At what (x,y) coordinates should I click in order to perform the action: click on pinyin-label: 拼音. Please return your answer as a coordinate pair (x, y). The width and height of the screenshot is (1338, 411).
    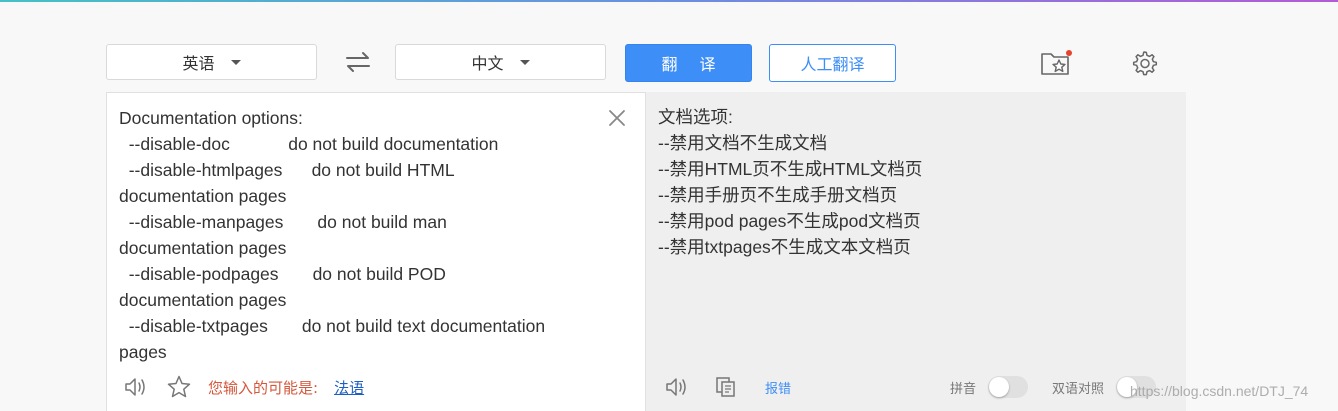
    Looking at the image, I should click on (963, 389).